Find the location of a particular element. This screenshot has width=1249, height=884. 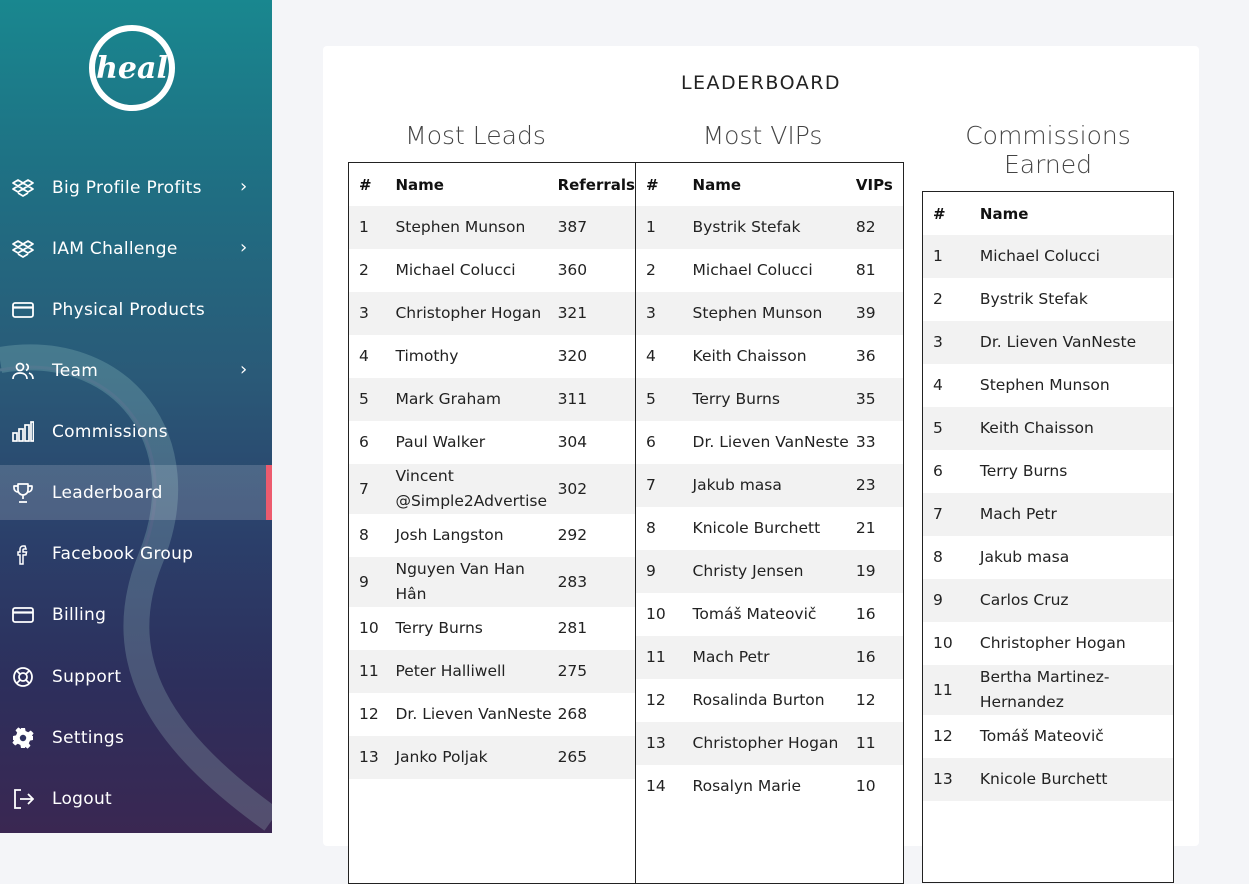

column-header: Referrals is located at coordinates (596, 184).